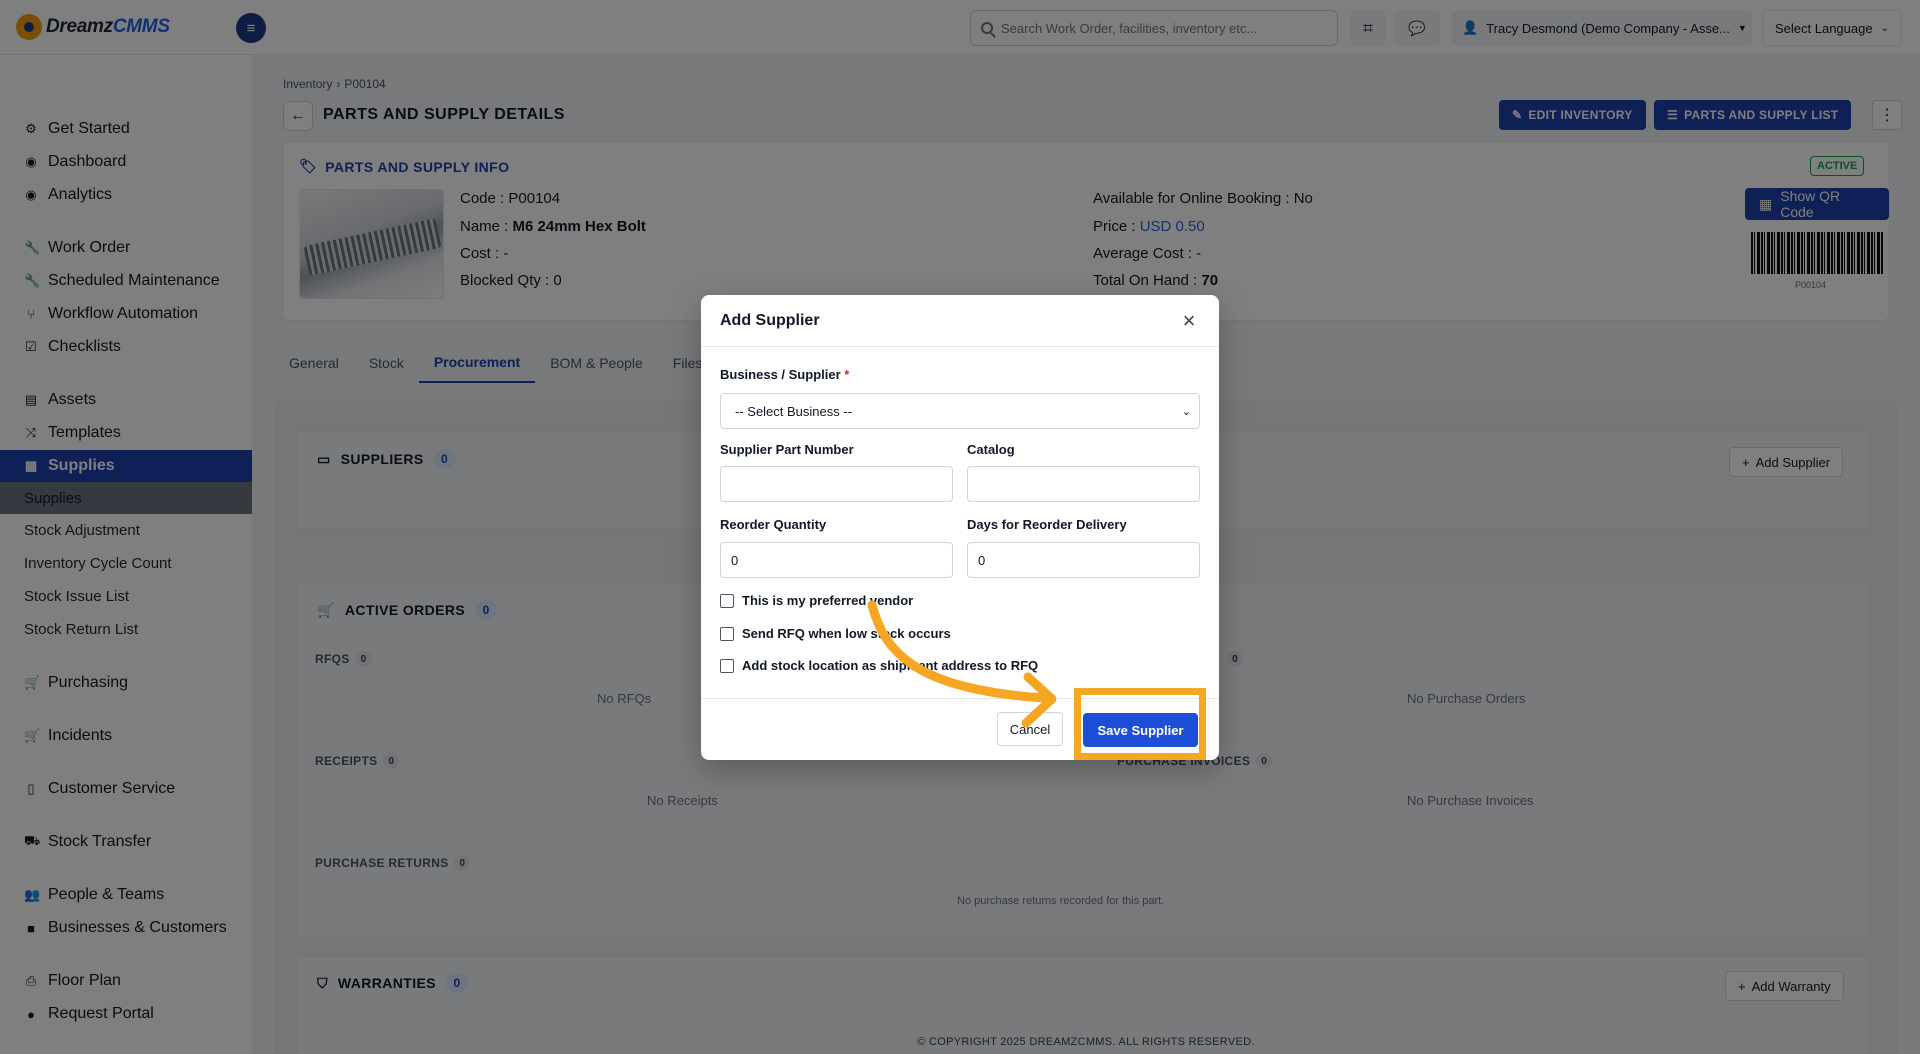  Describe the element at coordinates (836, 560) in the screenshot. I see `reorder-qty-field` at that location.